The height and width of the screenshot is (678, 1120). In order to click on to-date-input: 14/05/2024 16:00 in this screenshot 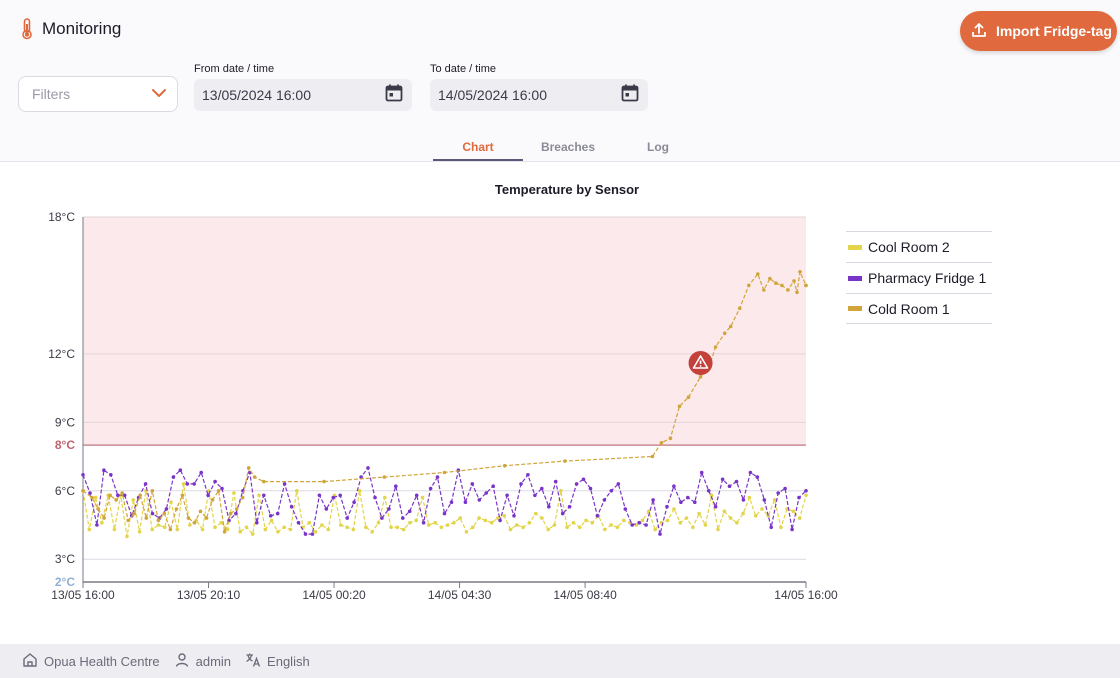, I will do `click(539, 95)`.